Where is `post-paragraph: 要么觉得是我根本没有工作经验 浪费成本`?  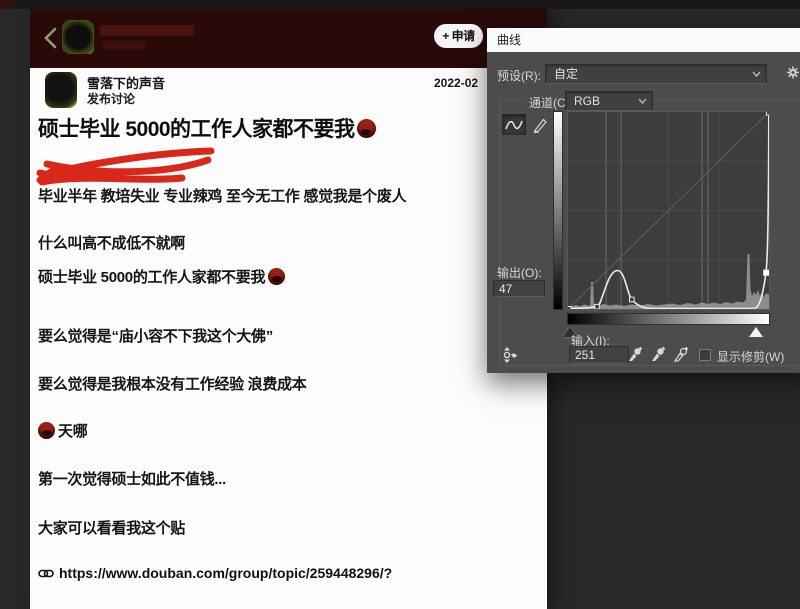
post-paragraph: 要么觉得是我根本没有工作经验 浪费成本 is located at coordinates (172, 384).